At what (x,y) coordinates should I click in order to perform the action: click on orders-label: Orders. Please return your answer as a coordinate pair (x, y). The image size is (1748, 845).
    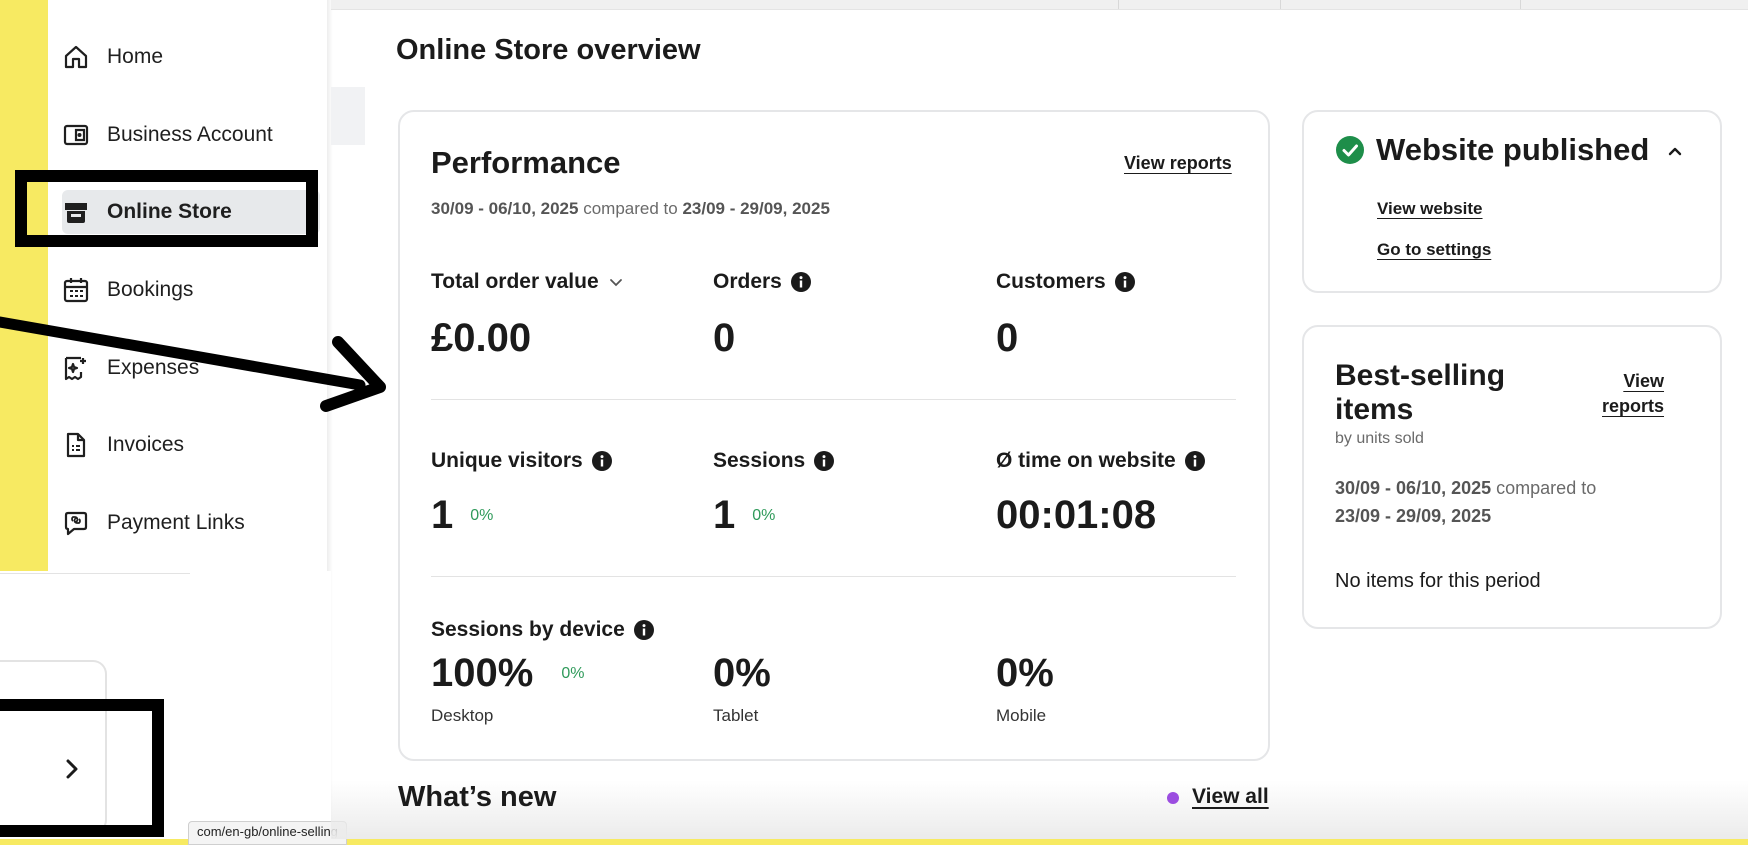
    Looking at the image, I should click on (762, 282).